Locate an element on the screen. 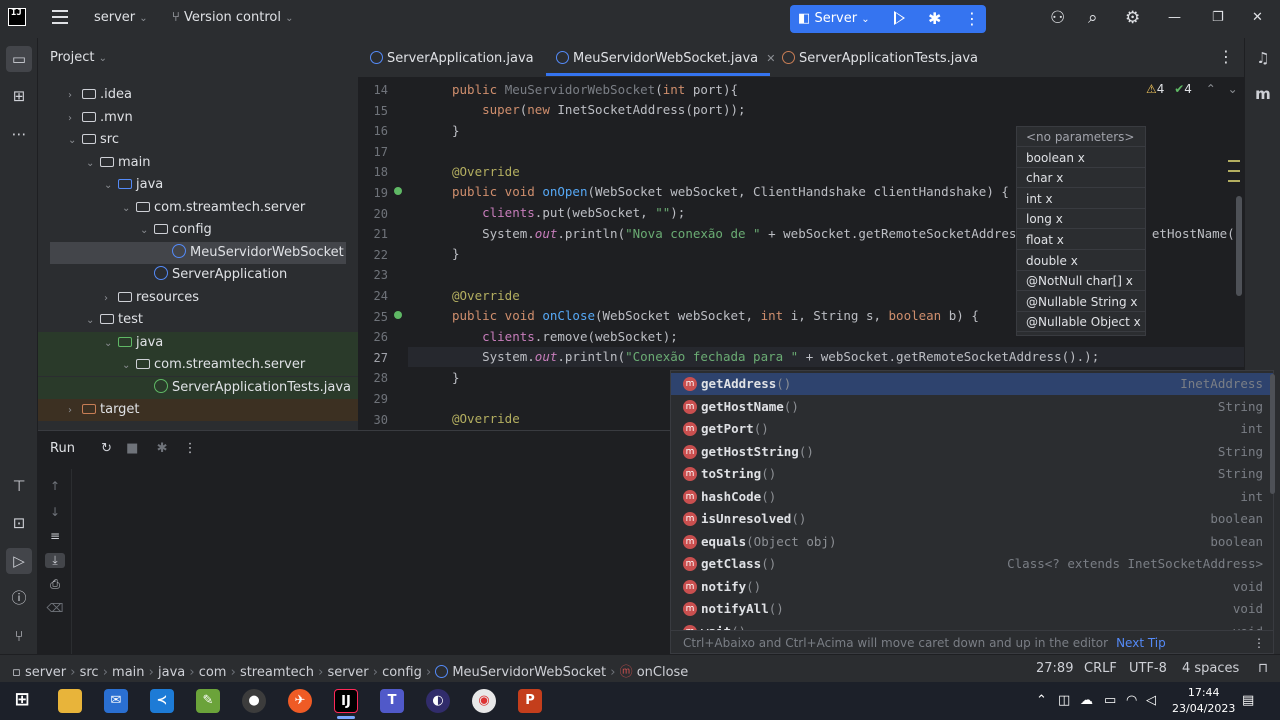  completion-item: m isUnresolved() boolean is located at coordinates (972, 519).